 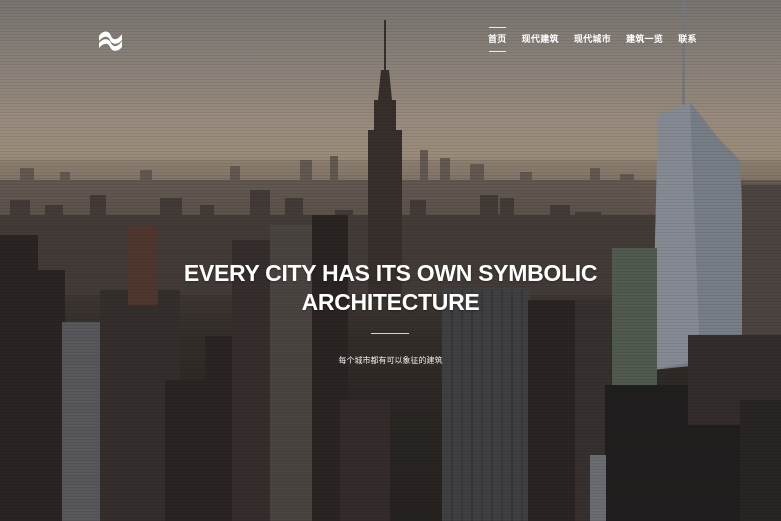 I want to click on main-nav: 首页 现代建筑 现代城市 建筑一览 联系, so click(x=600, y=39).